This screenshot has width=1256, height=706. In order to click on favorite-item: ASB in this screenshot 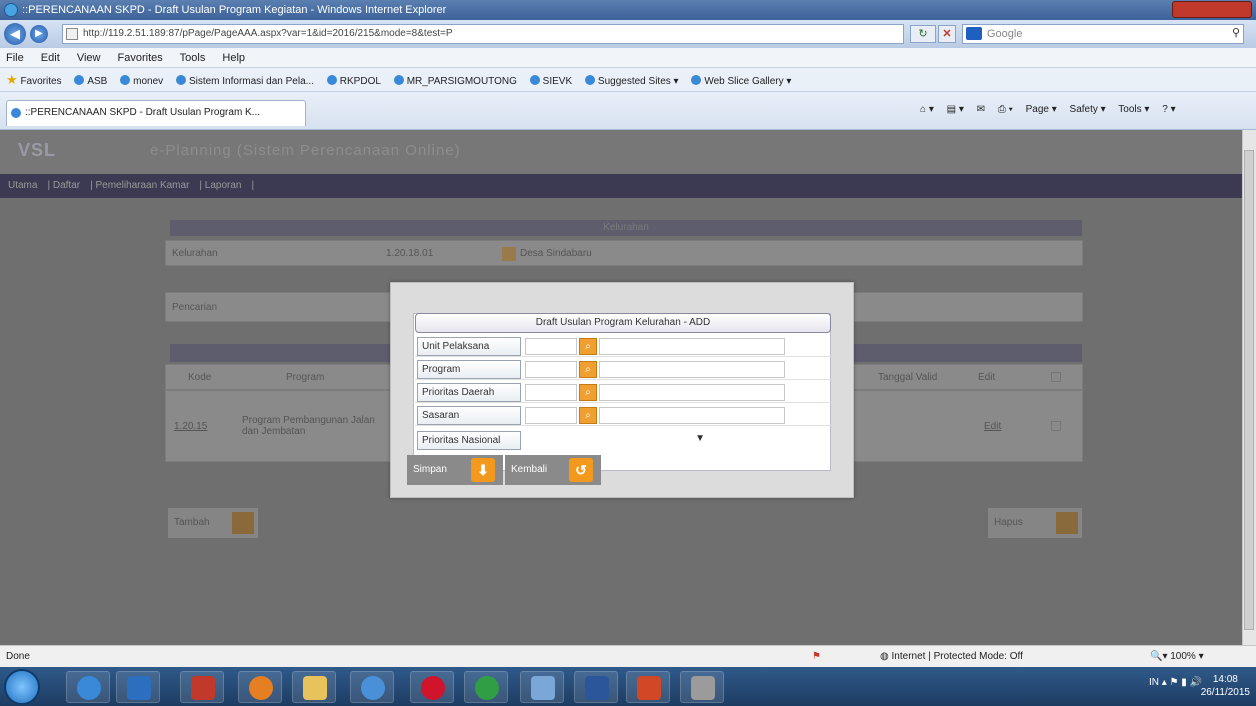, I will do `click(90, 80)`.